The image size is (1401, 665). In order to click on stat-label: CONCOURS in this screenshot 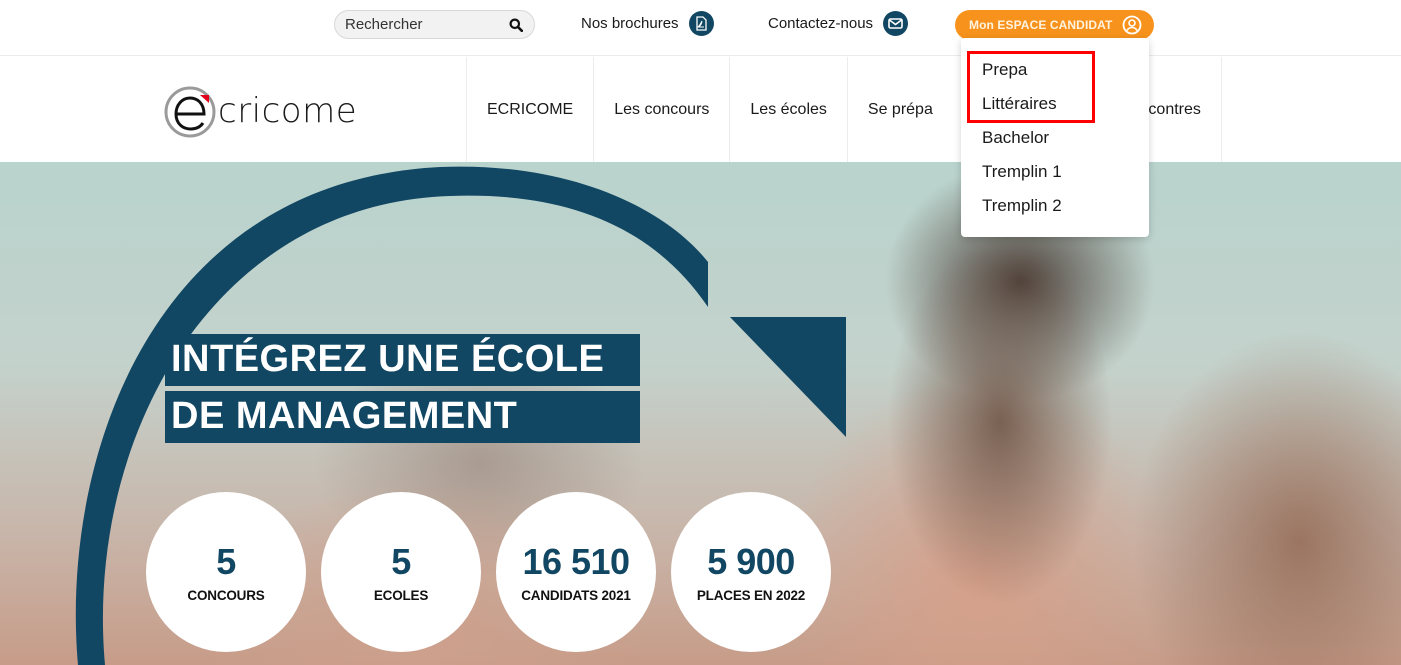, I will do `click(226, 595)`.